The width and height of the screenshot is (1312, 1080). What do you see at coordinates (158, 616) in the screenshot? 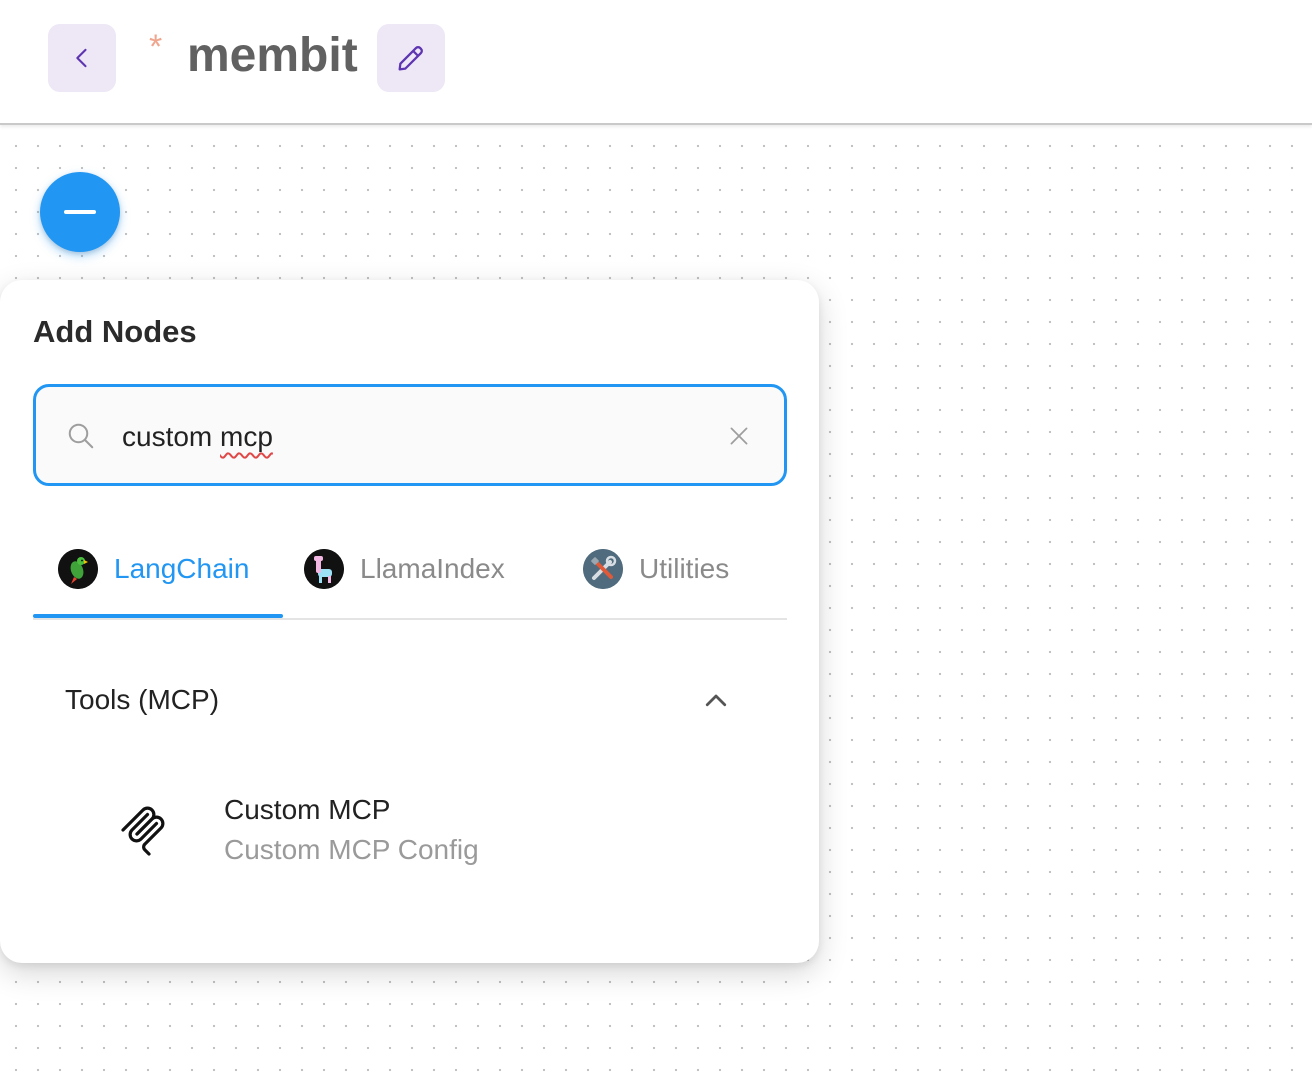
I see `active-tab-indicator` at bounding box center [158, 616].